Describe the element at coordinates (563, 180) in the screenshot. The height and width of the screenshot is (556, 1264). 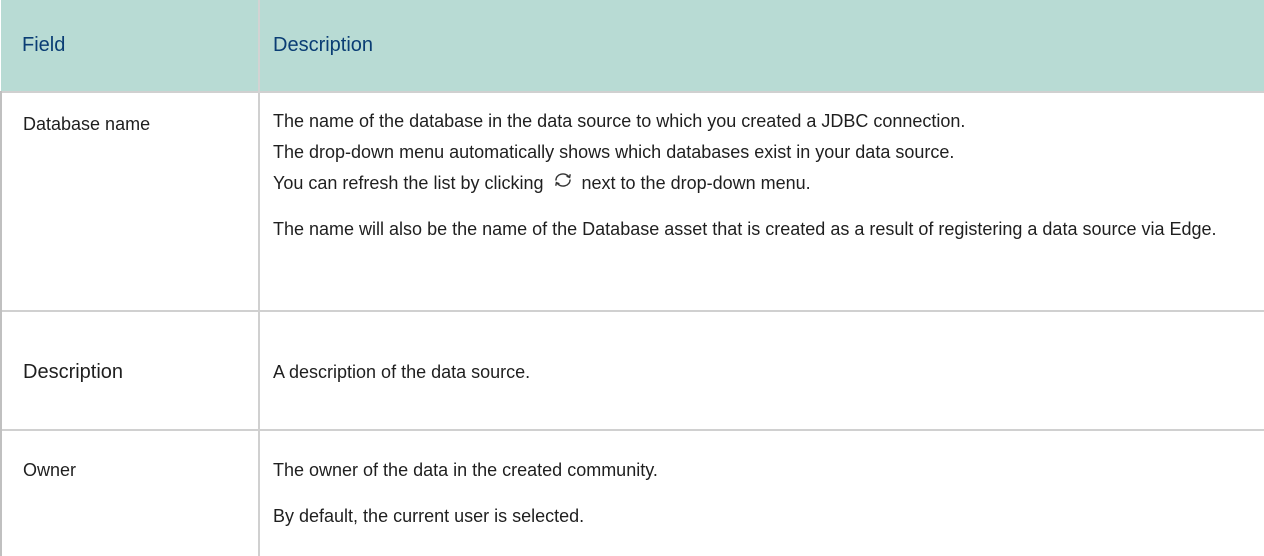
I see `refresh-icon` at that location.